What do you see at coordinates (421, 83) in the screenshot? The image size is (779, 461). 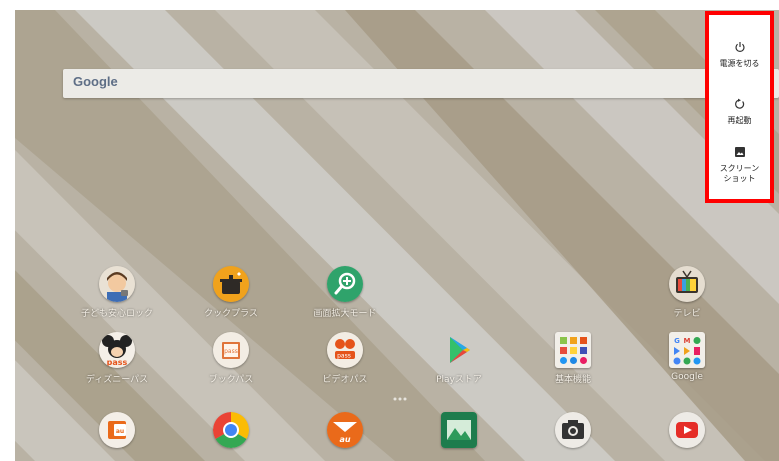 I see `google-search-bar: Google` at bounding box center [421, 83].